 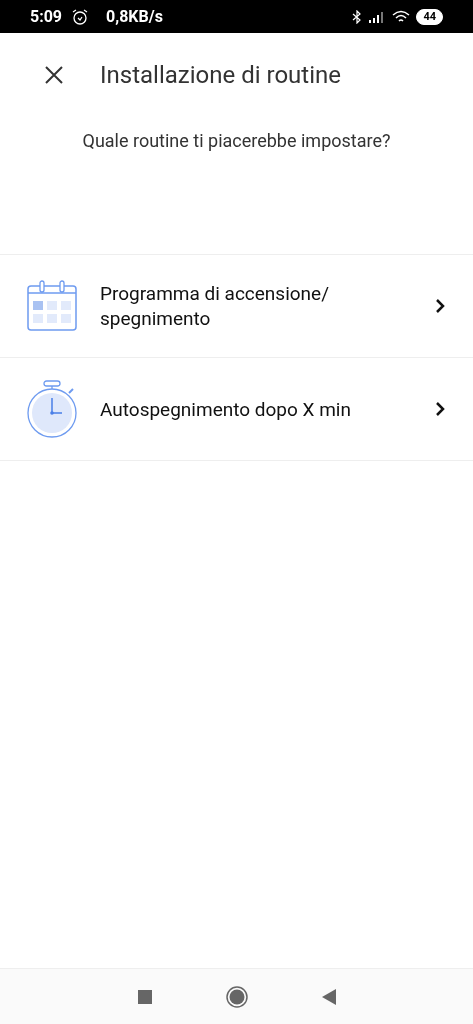 I want to click on close-icon, so click(x=54, y=75).